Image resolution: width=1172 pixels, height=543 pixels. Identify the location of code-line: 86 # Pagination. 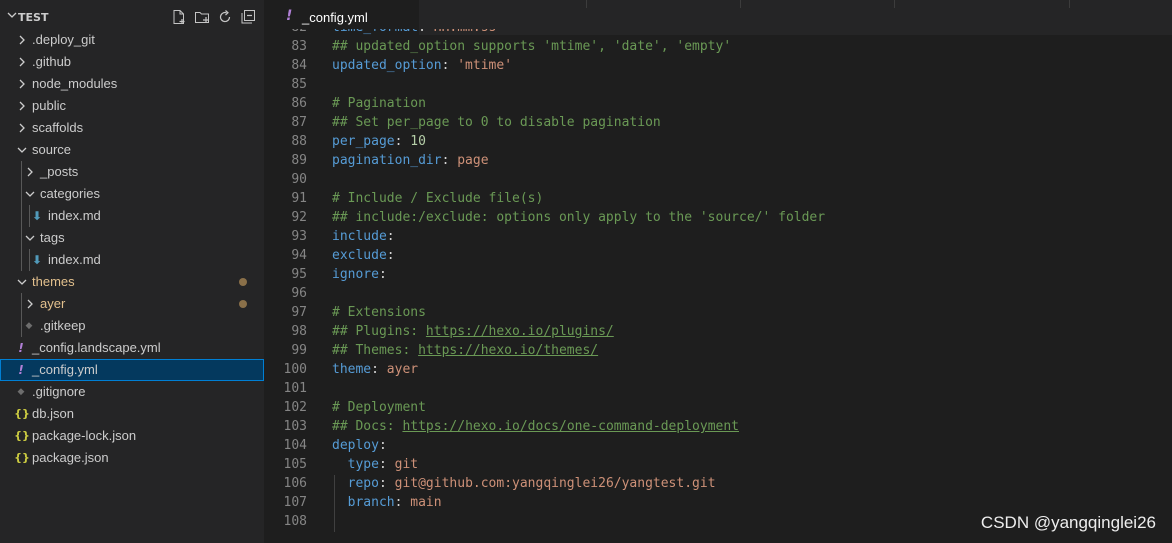
(718, 104).